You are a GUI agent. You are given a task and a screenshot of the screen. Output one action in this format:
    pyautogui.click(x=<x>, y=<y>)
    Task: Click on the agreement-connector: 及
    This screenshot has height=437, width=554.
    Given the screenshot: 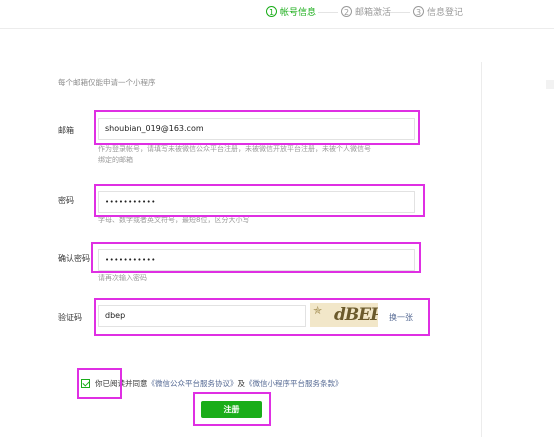 What is the action you would take?
    pyautogui.click(x=241, y=383)
    